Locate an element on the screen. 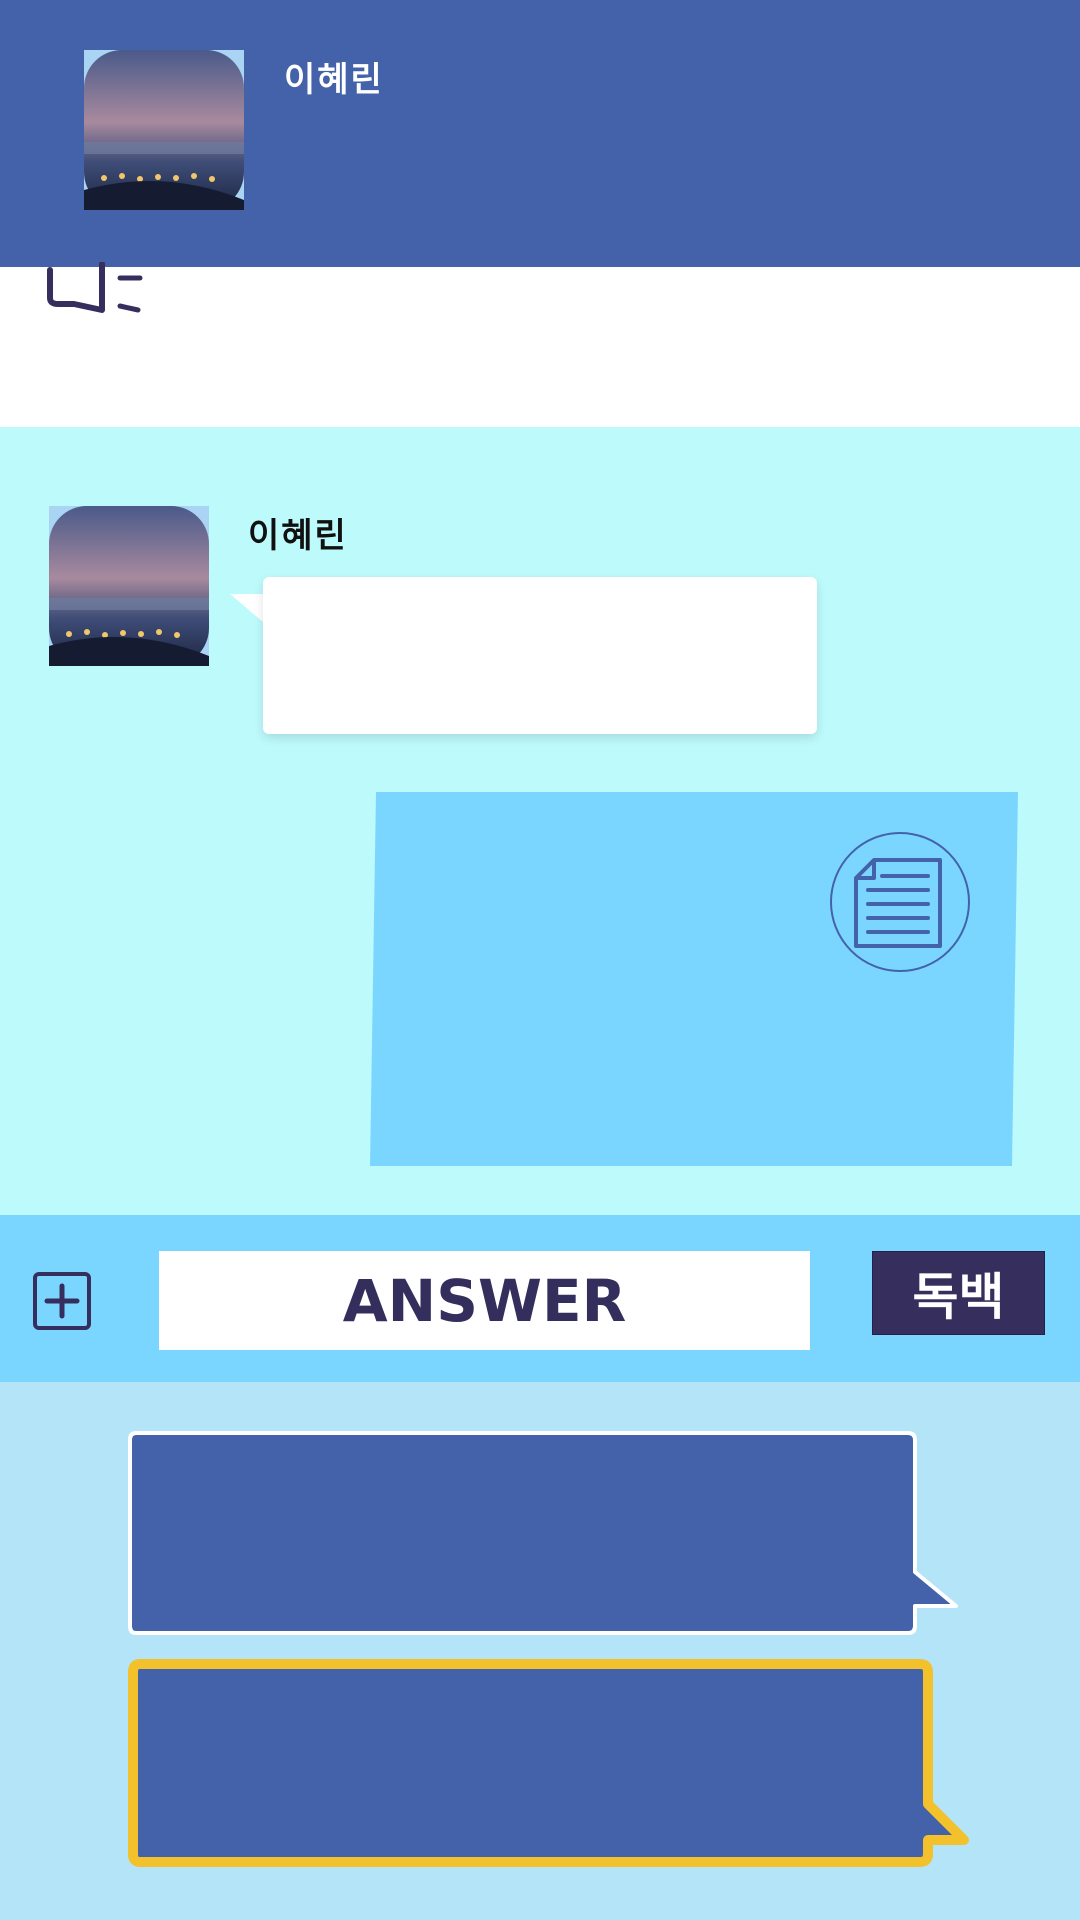  document-icon is located at coordinates (900, 904).